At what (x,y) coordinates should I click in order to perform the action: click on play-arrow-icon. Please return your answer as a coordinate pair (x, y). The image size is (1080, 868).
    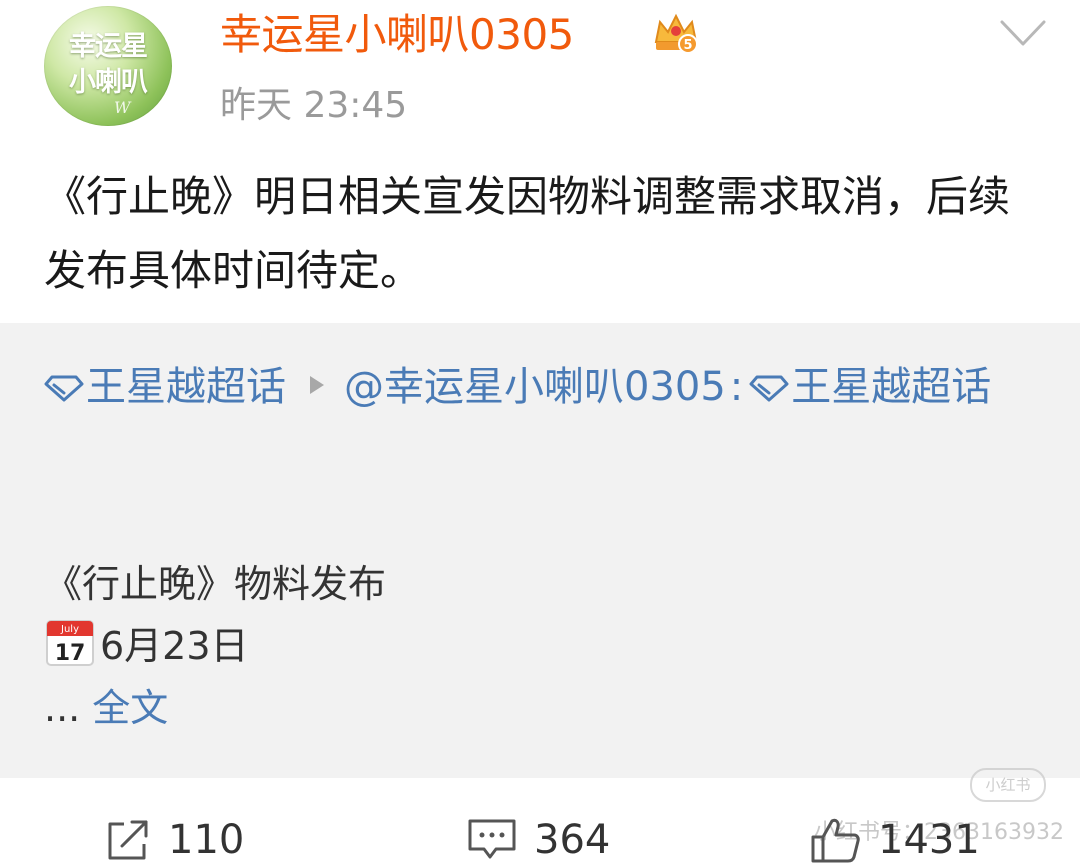
    Looking at the image, I should click on (317, 385).